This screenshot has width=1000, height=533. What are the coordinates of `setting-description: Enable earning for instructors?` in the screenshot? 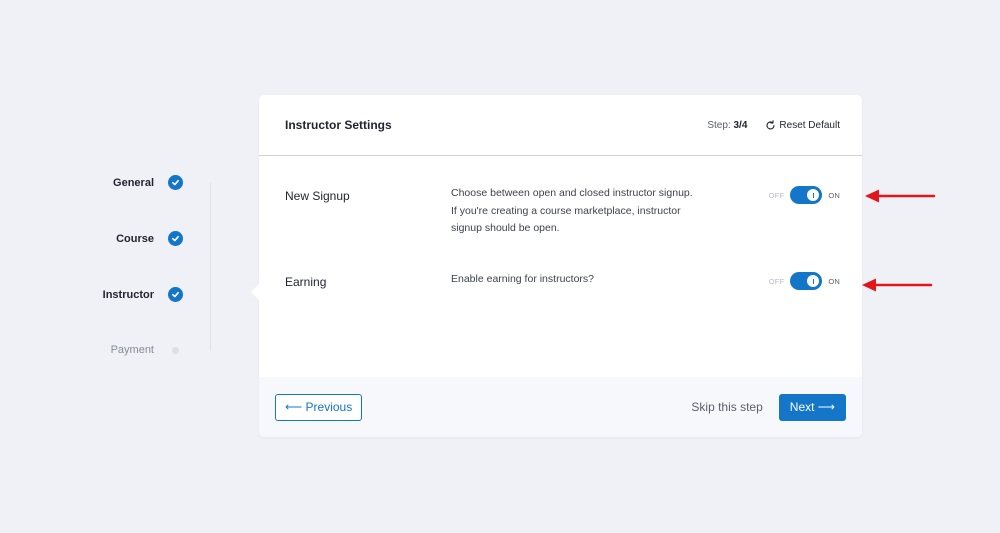 It's located at (522, 279).